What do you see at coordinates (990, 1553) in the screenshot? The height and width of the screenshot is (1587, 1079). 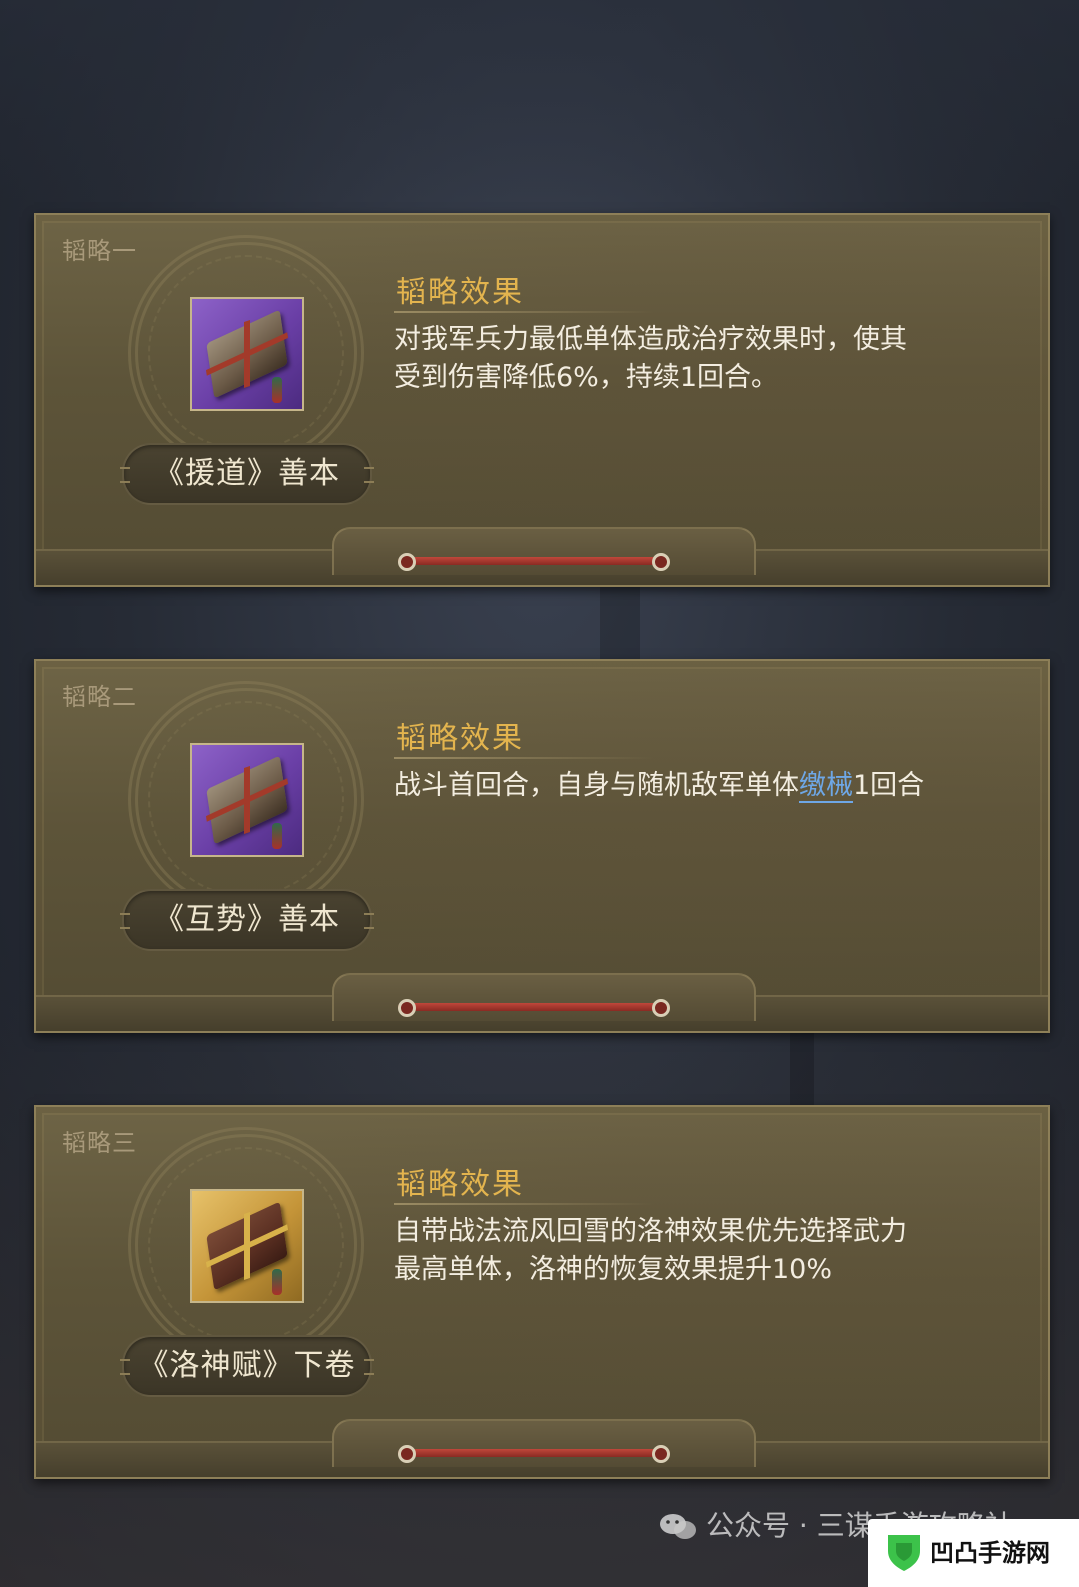 I see `brand-name: 凹凸手游网` at bounding box center [990, 1553].